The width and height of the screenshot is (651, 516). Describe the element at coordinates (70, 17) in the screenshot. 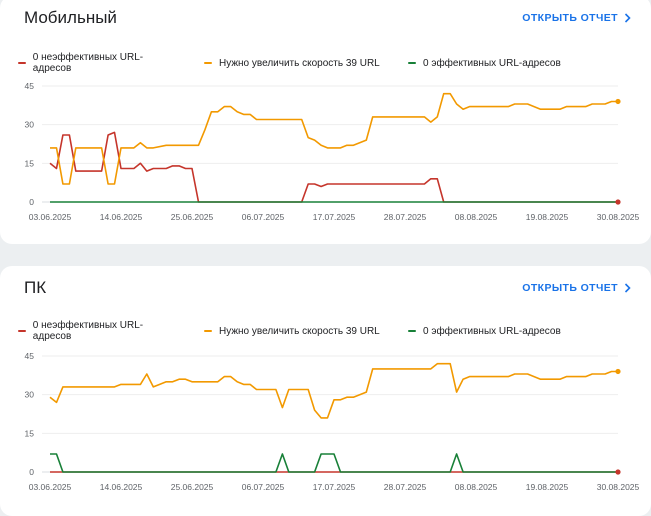

I see `card-title: Мобильный` at that location.